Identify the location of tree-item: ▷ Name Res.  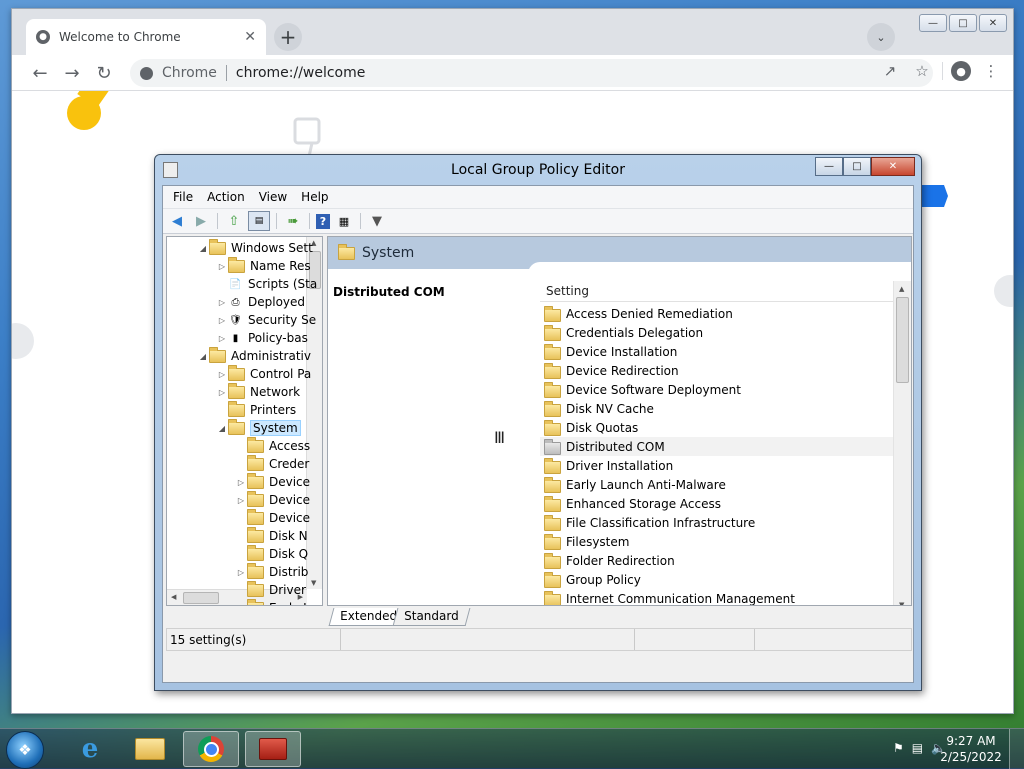
(263, 265).